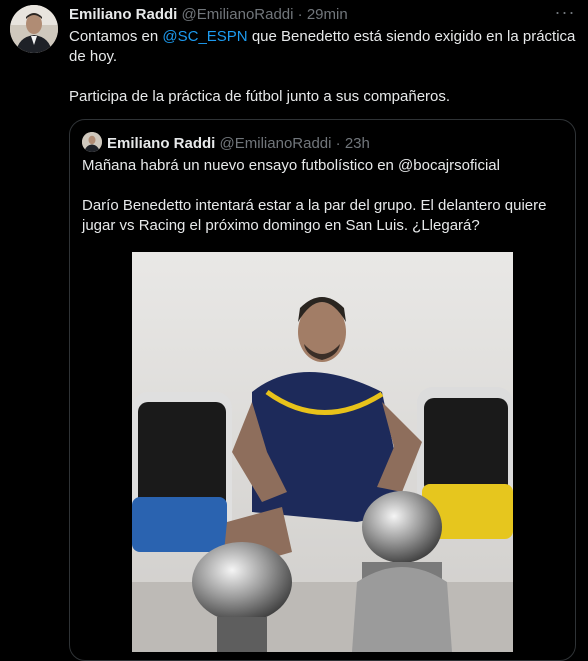  Describe the element at coordinates (92, 142) in the screenshot. I see `quoted-author-avatar` at that location.